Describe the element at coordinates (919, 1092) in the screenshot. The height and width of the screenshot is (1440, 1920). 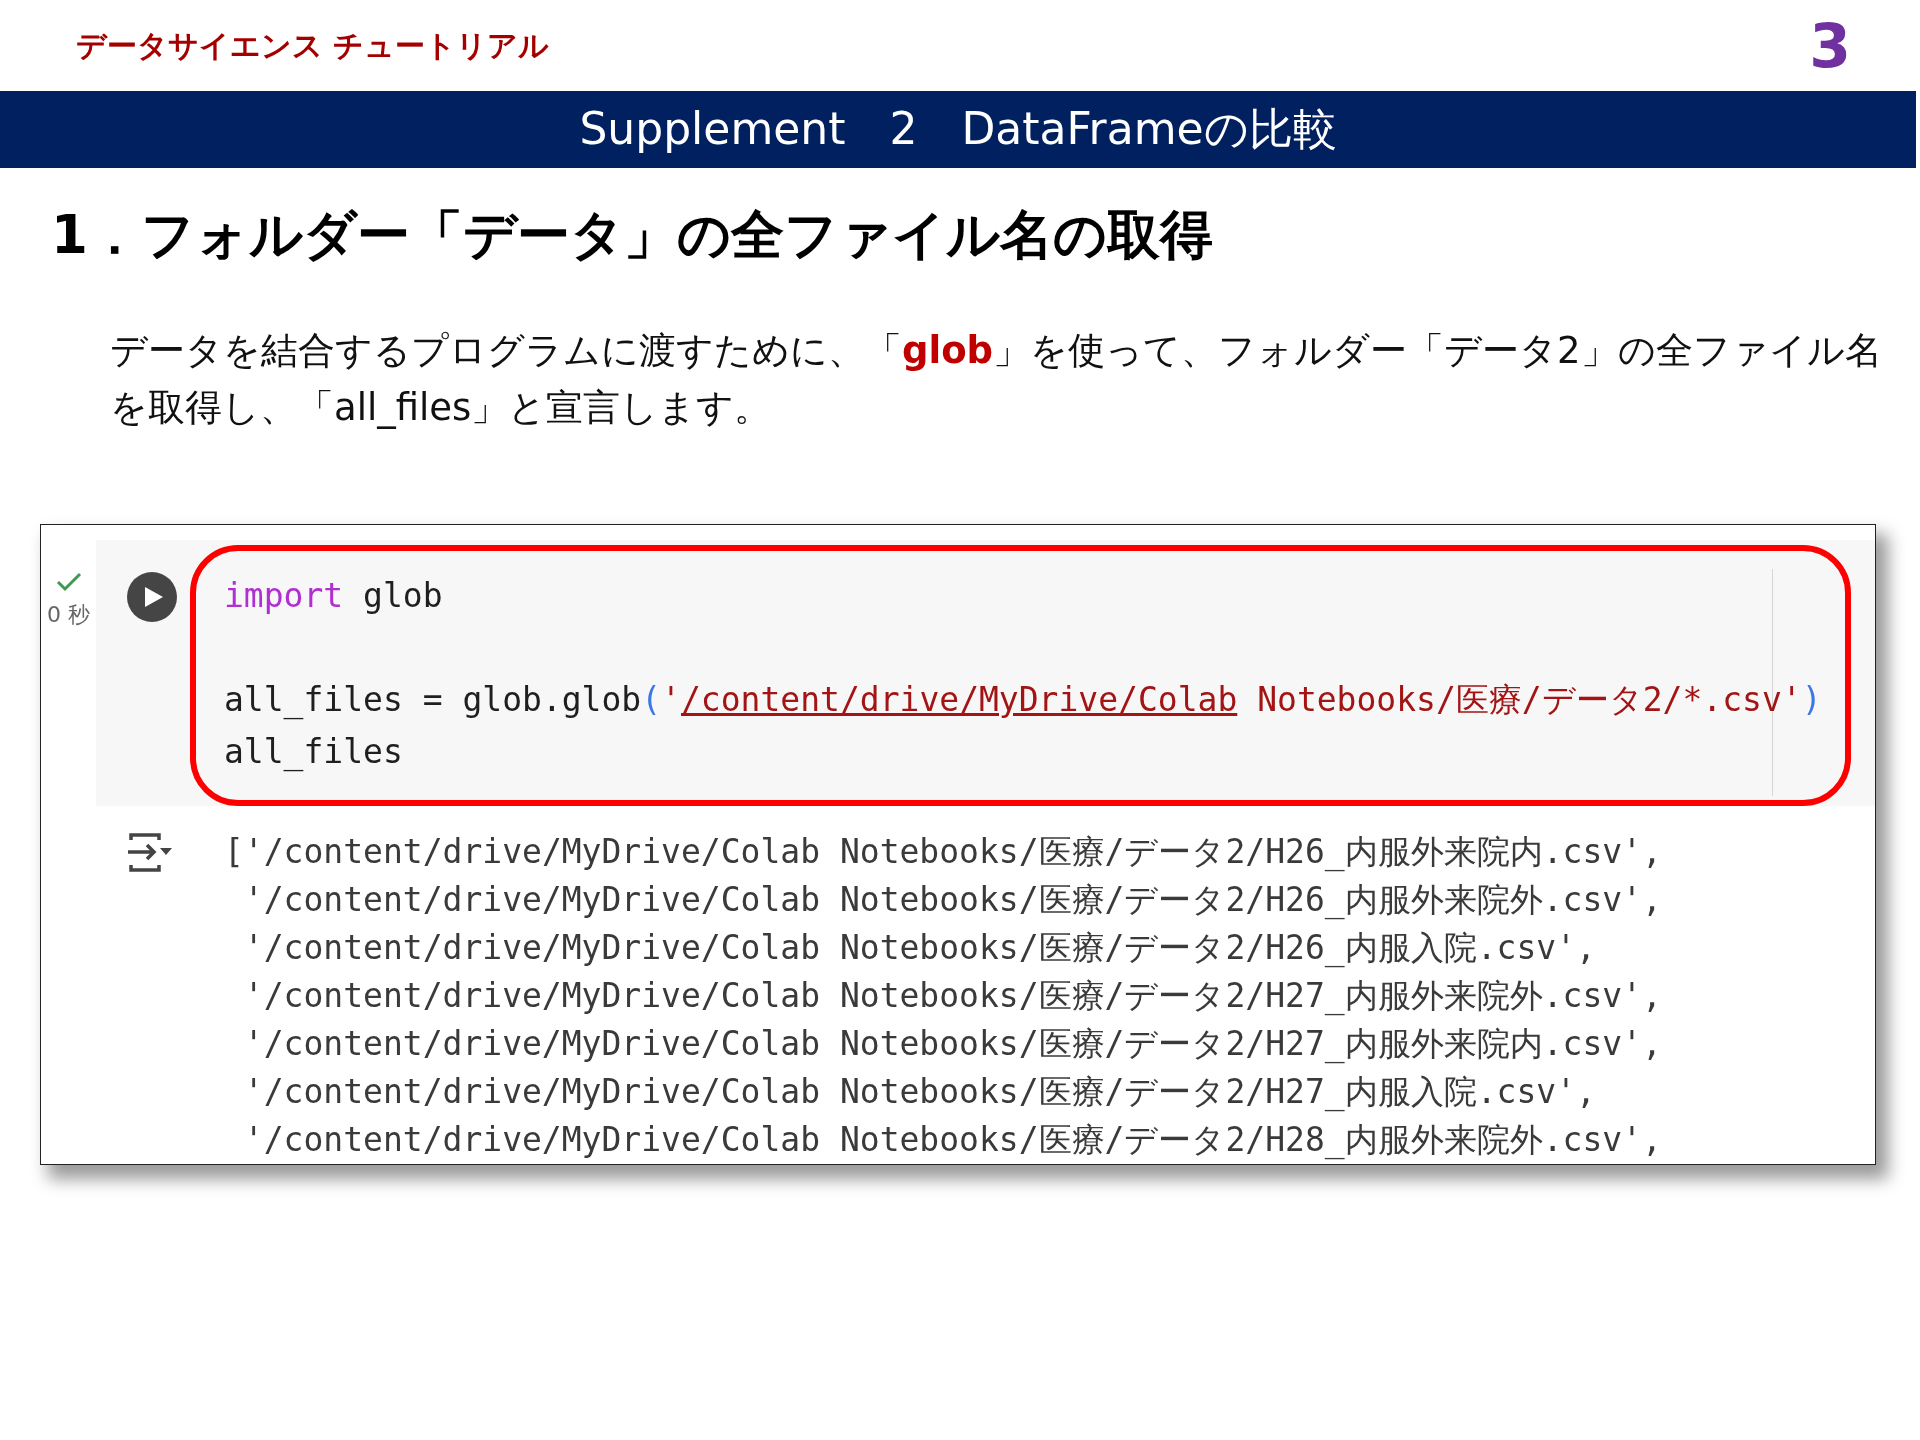
I see `output-line: '/content/drive/MyDrive/Colab Notebooks/医療/データ2/H27_内服入院.csv',` at that location.